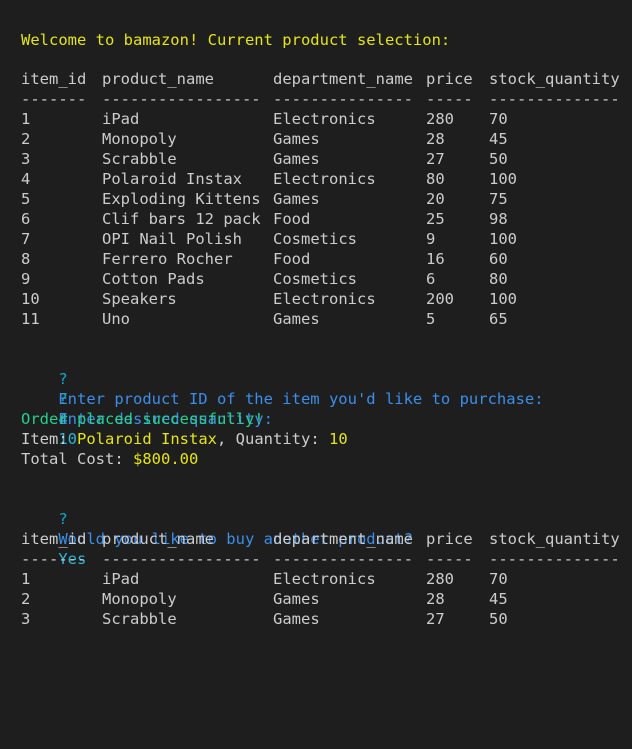 The height and width of the screenshot is (749, 632). What do you see at coordinates (26, 159) in the screenshot?
I see `cell-item-id: 3` at bounding box center [26, 159].